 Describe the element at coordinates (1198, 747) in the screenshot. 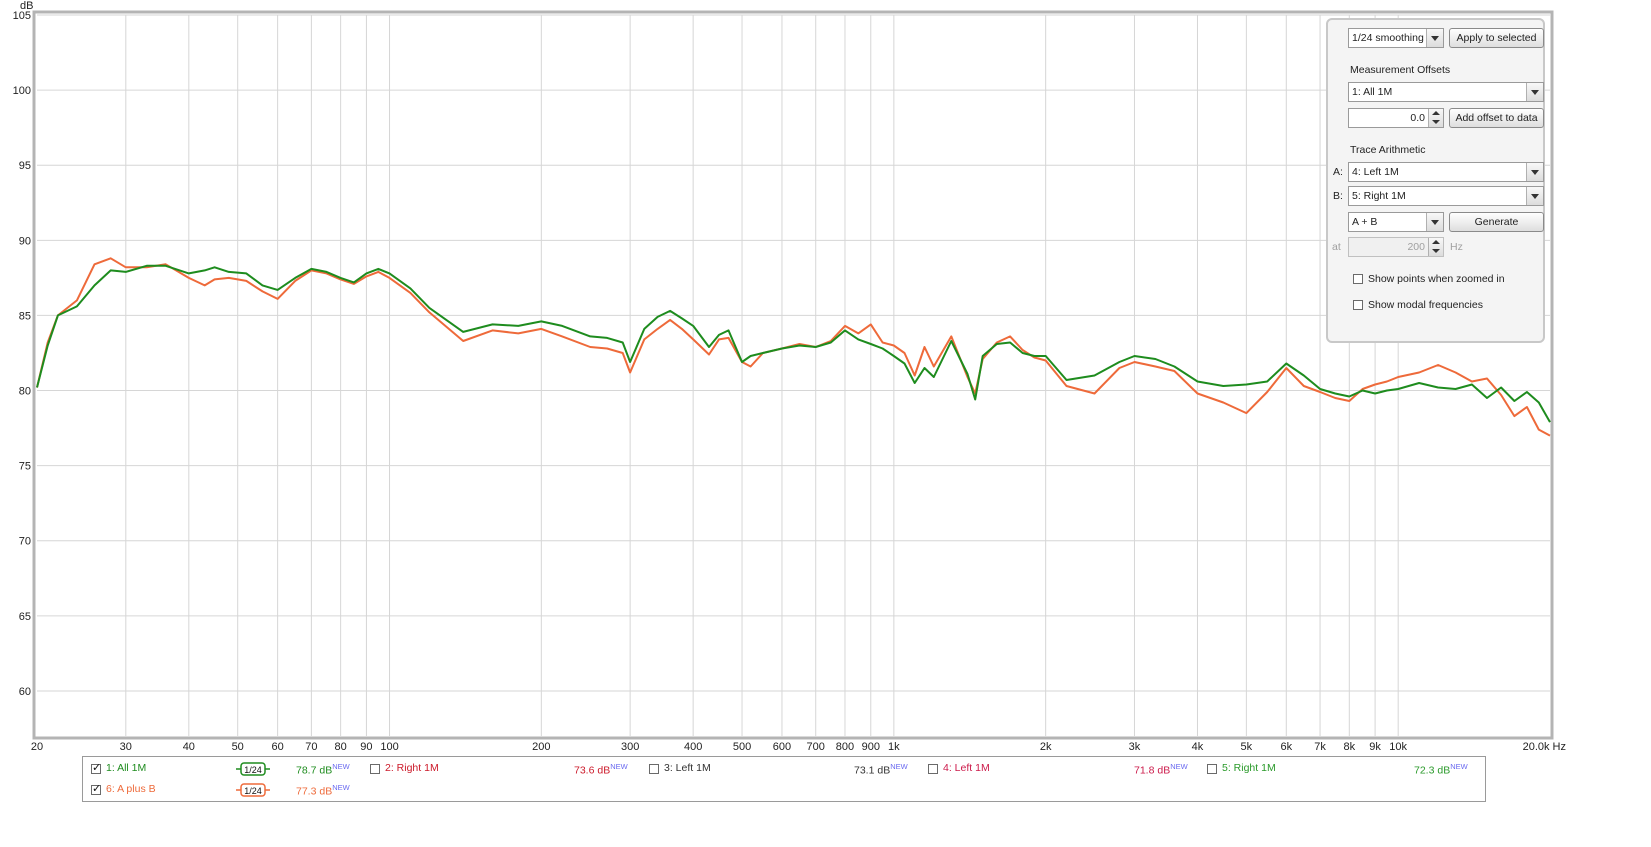

I see `x-tick-label: 4k` at that location.